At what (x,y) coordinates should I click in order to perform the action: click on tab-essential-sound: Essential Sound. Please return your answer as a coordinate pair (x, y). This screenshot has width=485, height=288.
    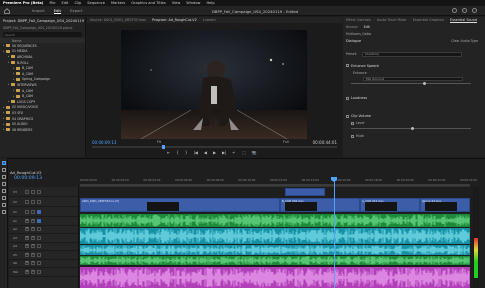
    Looking at the image, I should click on (464, 20).